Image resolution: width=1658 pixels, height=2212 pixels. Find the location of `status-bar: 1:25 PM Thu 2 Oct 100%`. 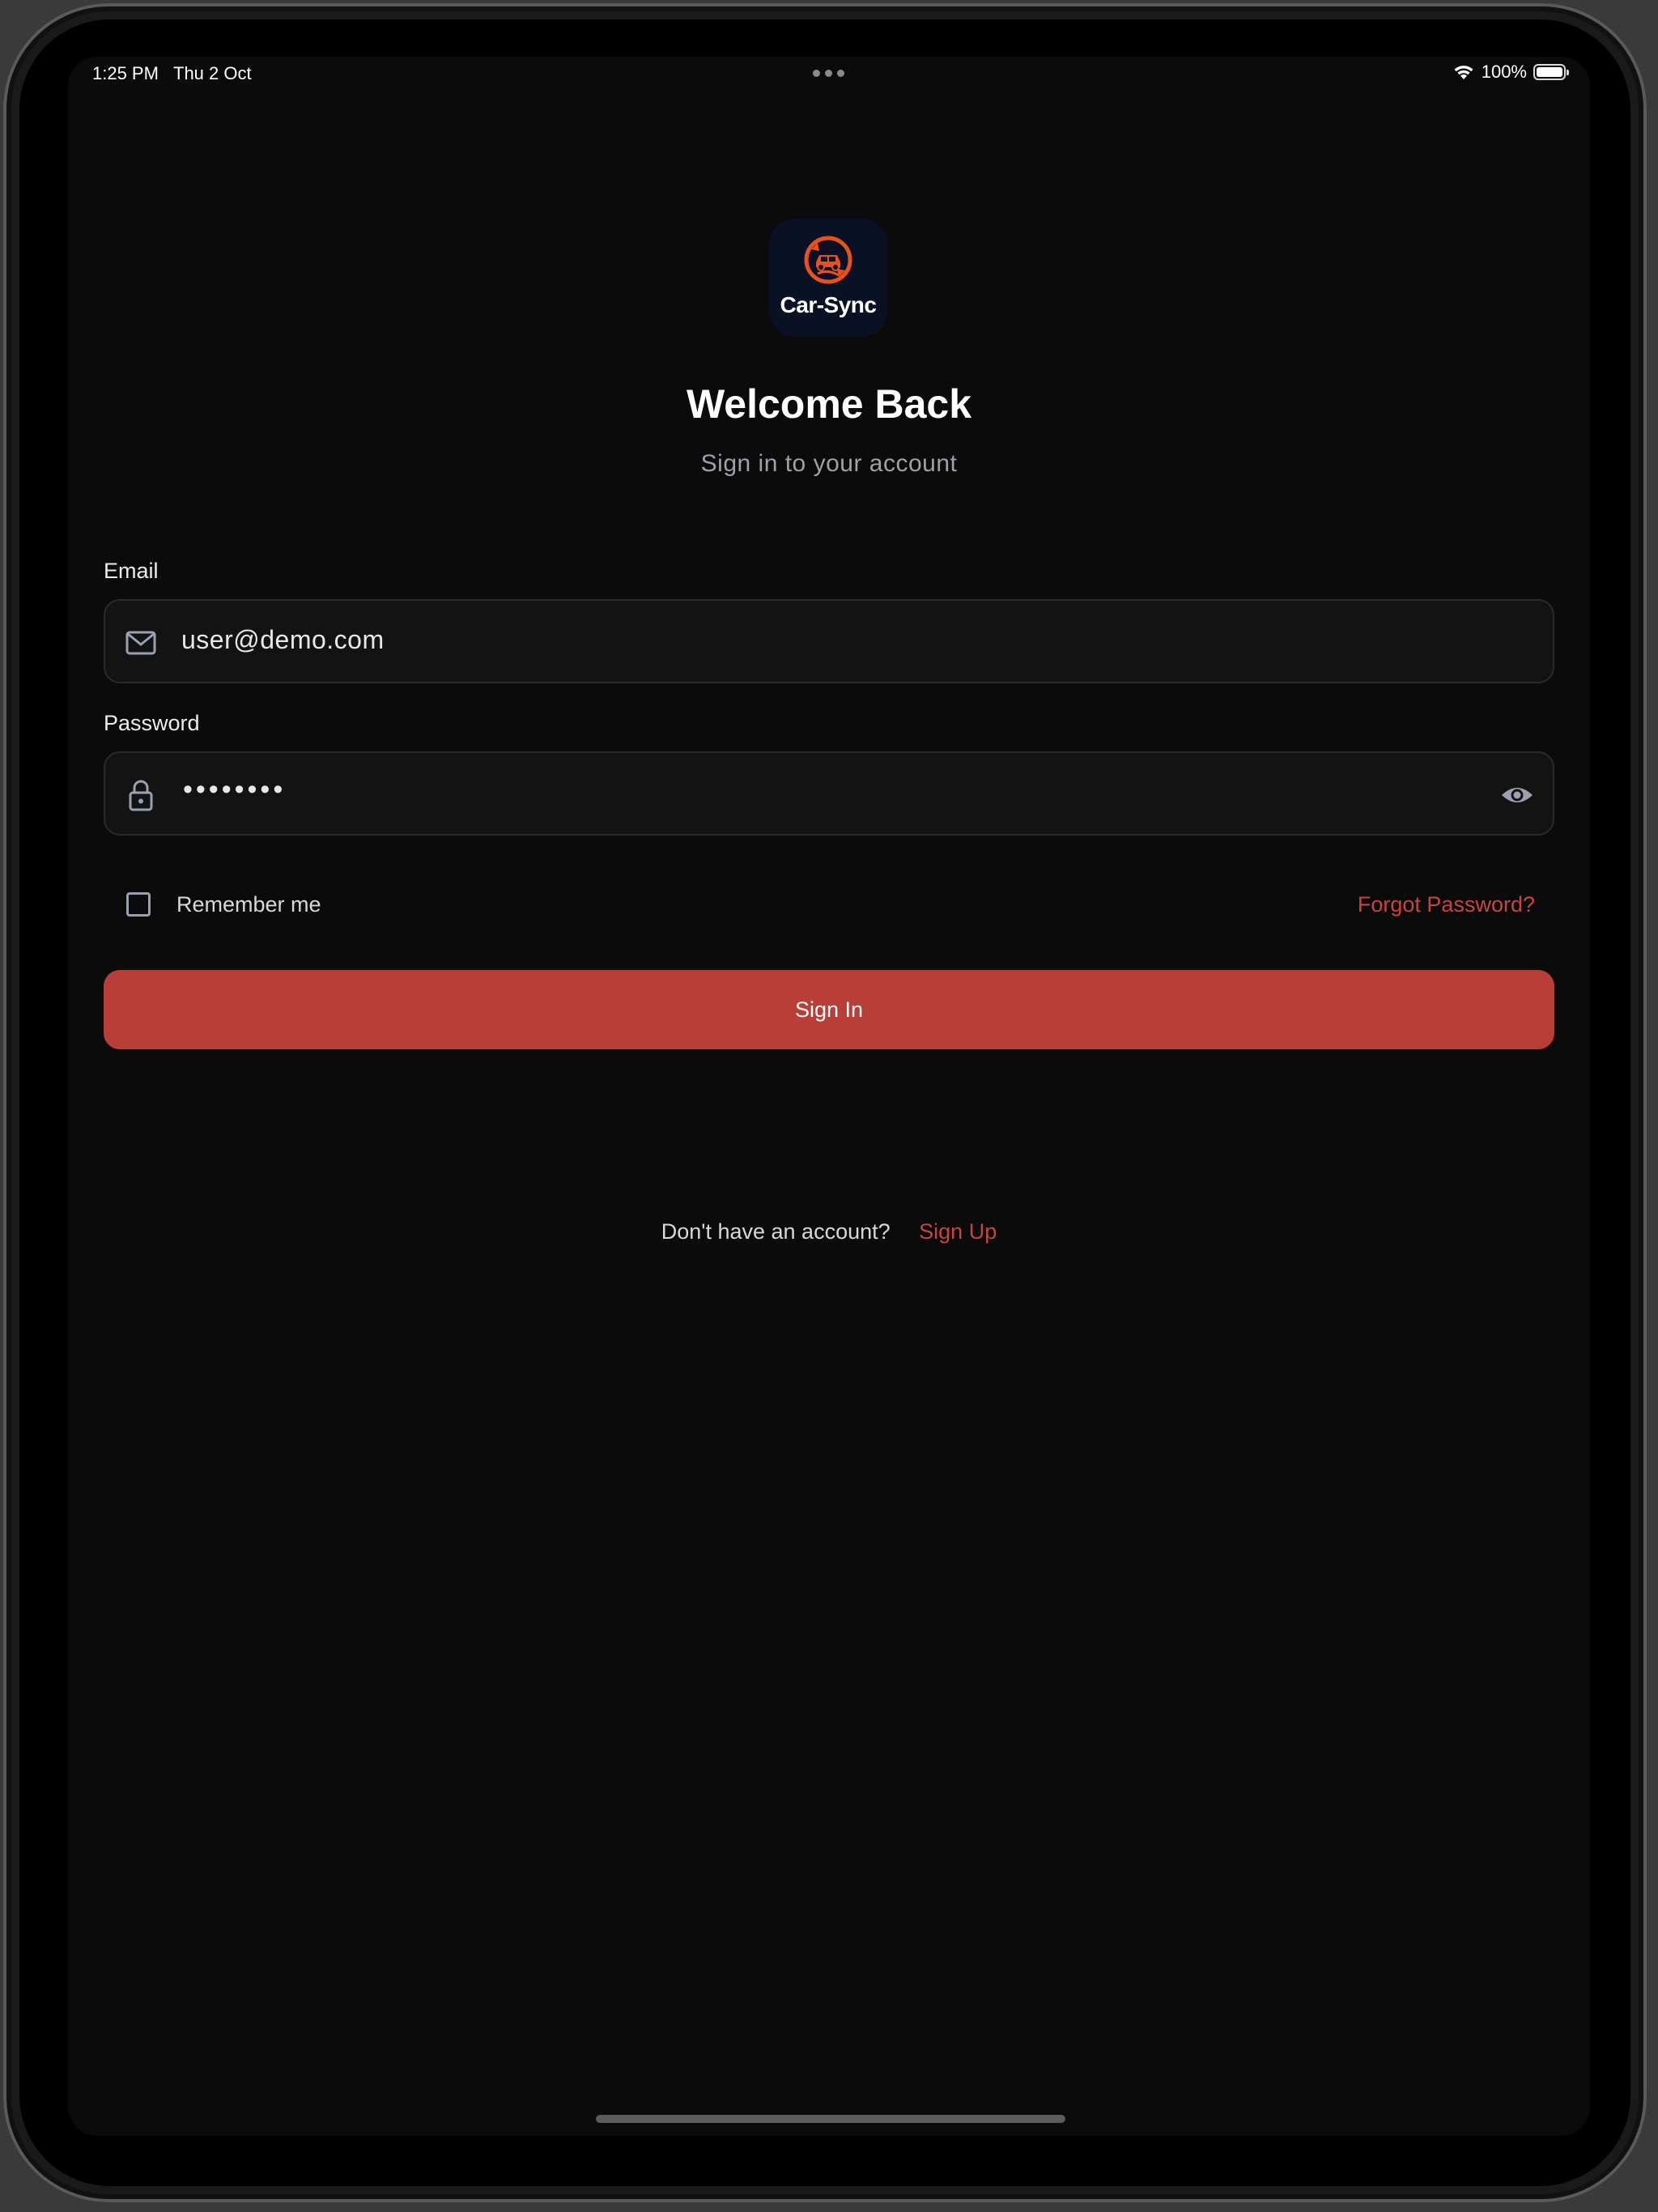

status-bar: 1:25 PM Thu 2 Oct 100% is located at coordinates (829, 74).